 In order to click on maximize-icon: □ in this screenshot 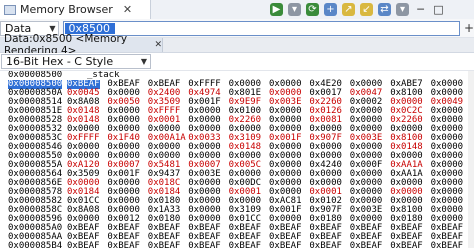, I will do `click(438, 9)`.